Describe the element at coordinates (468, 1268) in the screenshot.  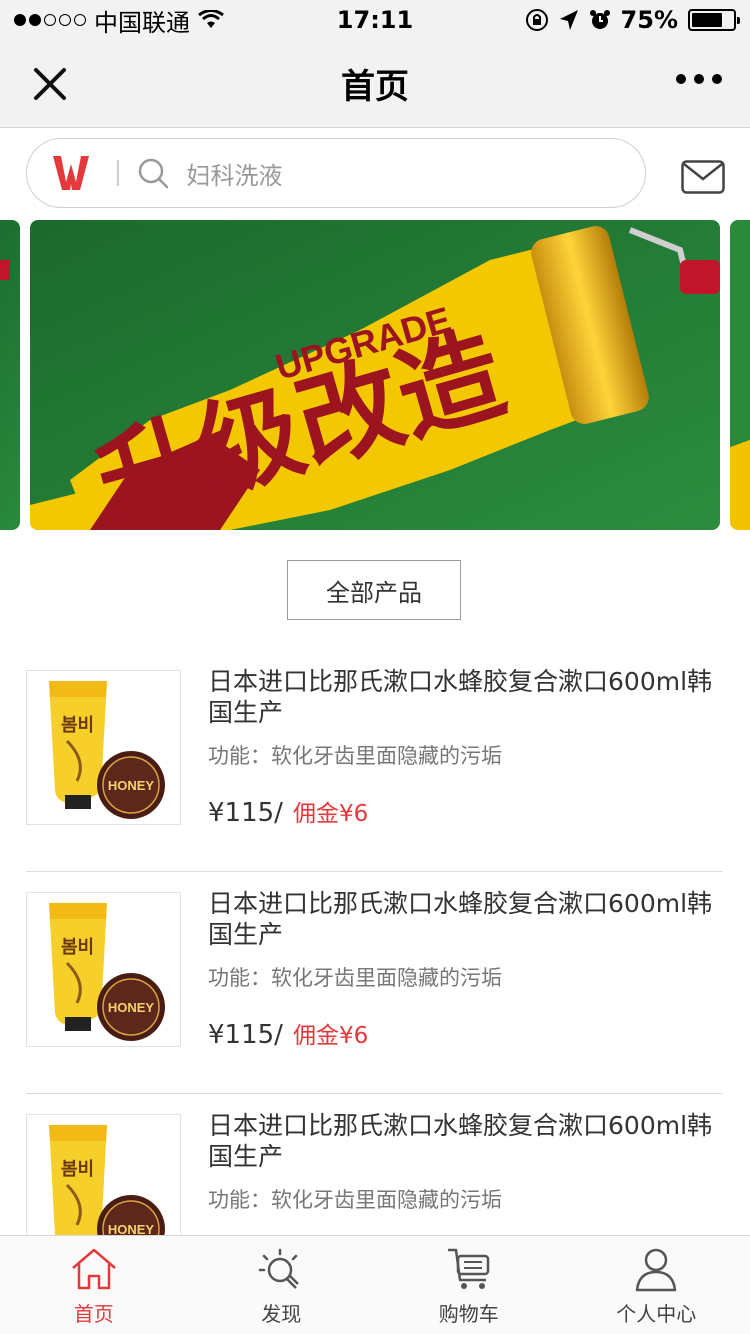
I see `cart-icon` at that location.